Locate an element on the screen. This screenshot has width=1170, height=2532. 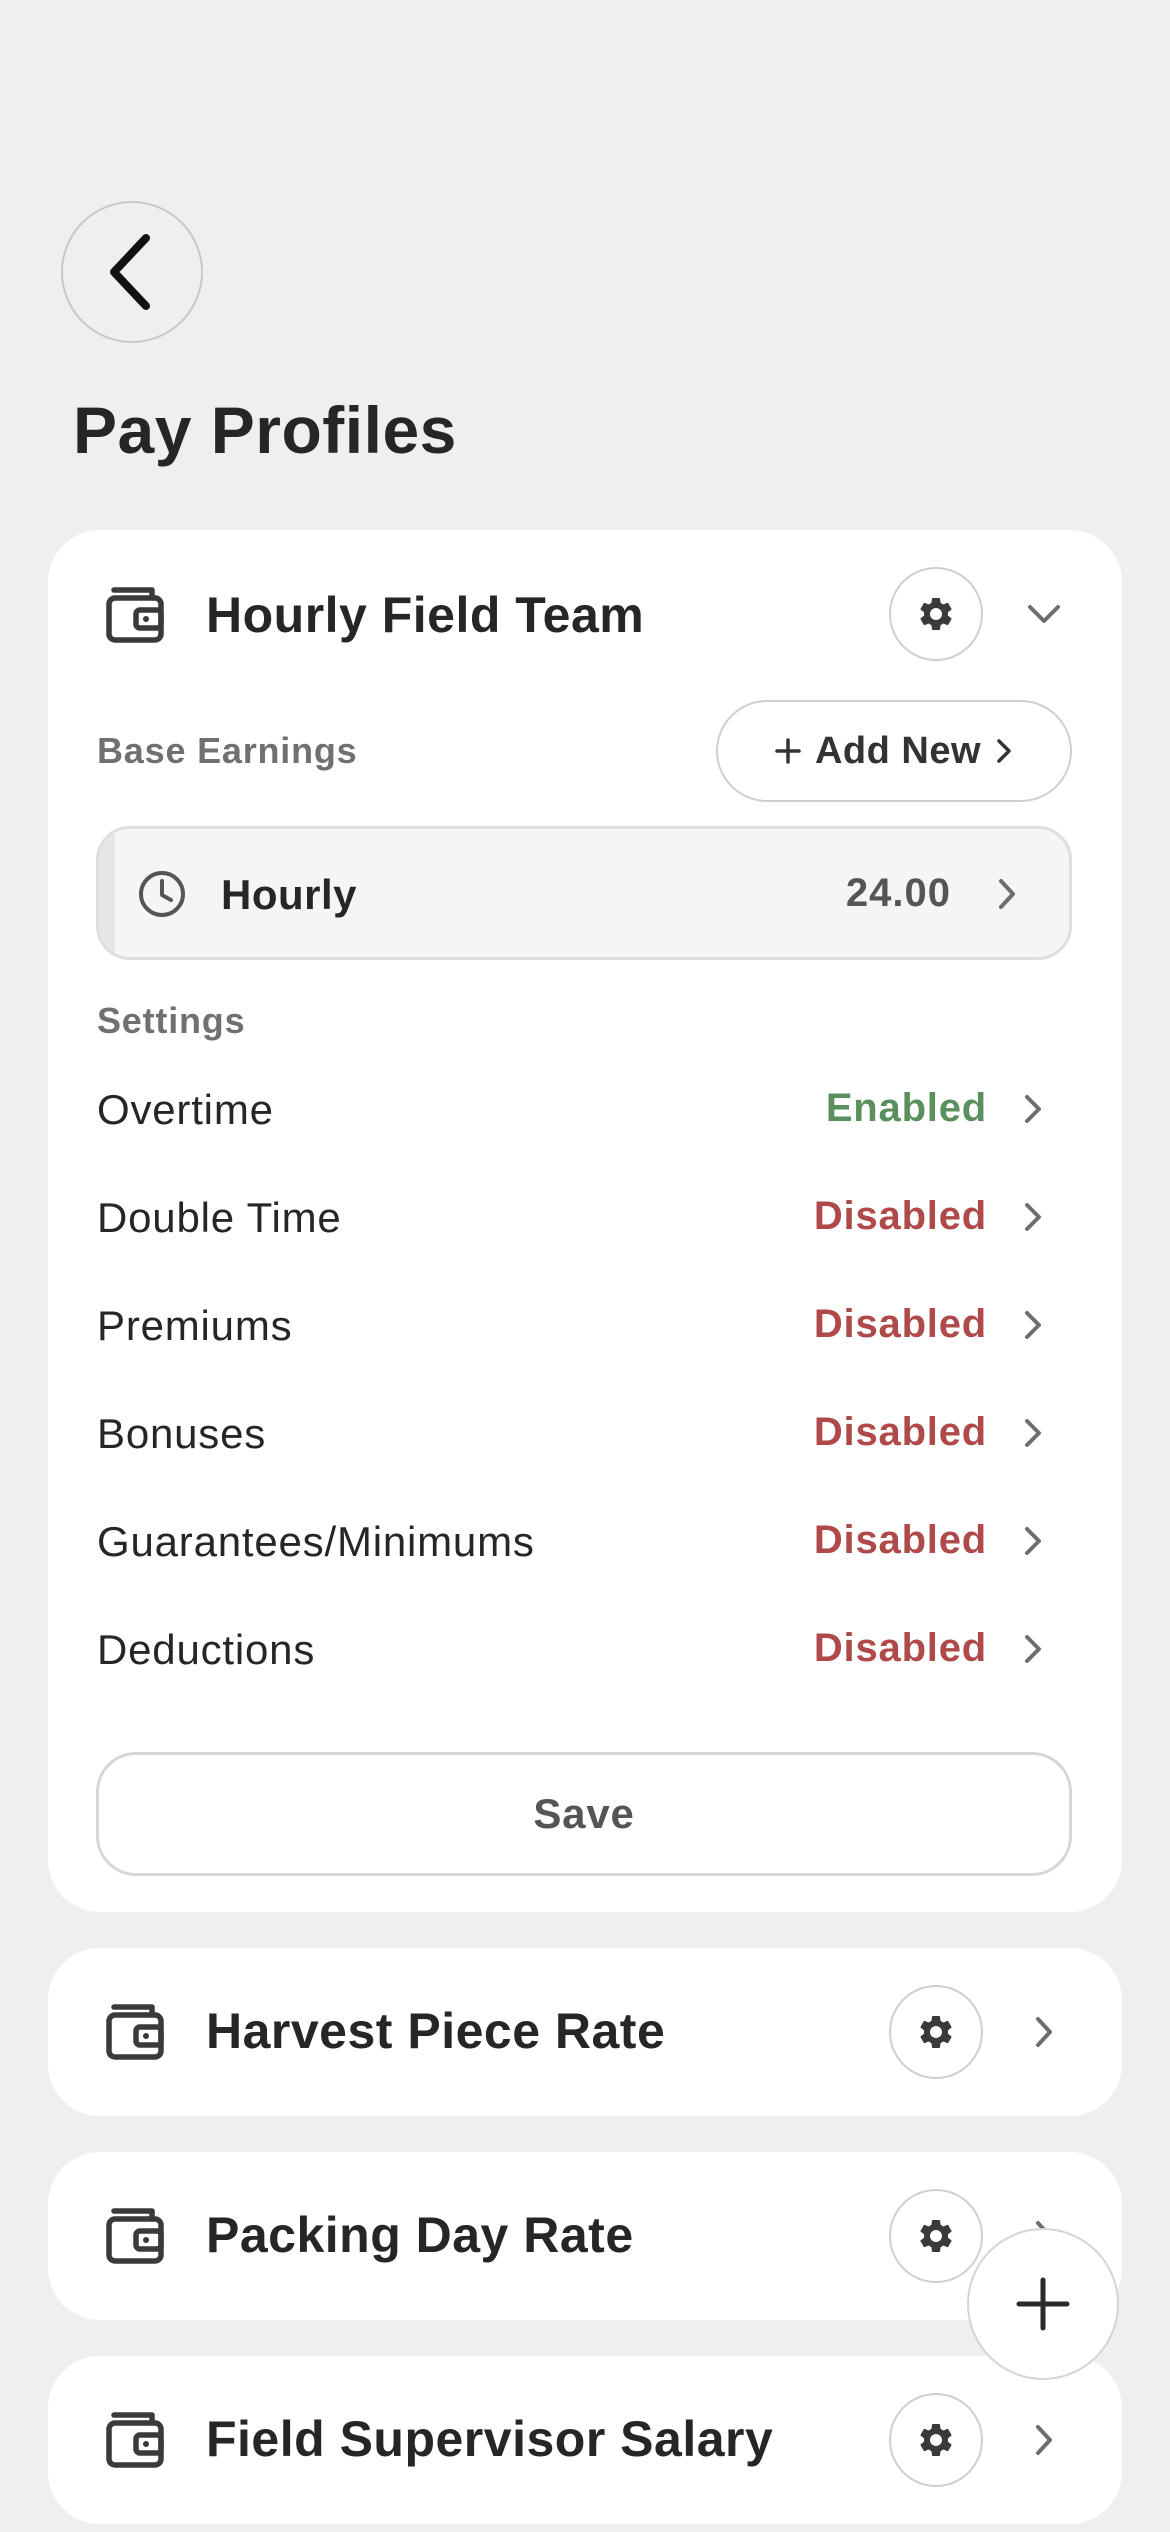
status-badge: Enabled is located at coordinates (906, 1108).